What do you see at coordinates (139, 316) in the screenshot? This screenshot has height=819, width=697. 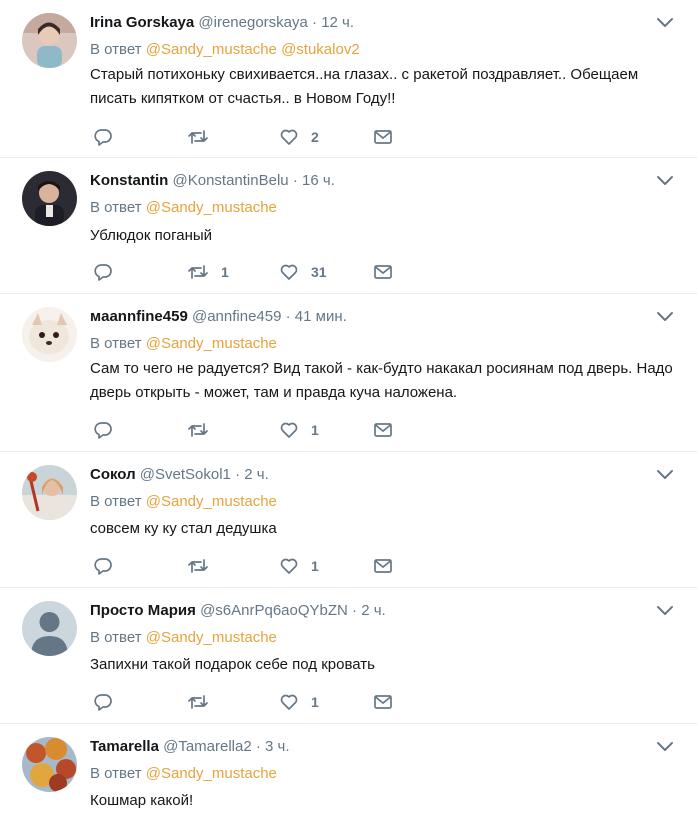 I see `display-name: мaannfine459` at bounding box center [139, 316].